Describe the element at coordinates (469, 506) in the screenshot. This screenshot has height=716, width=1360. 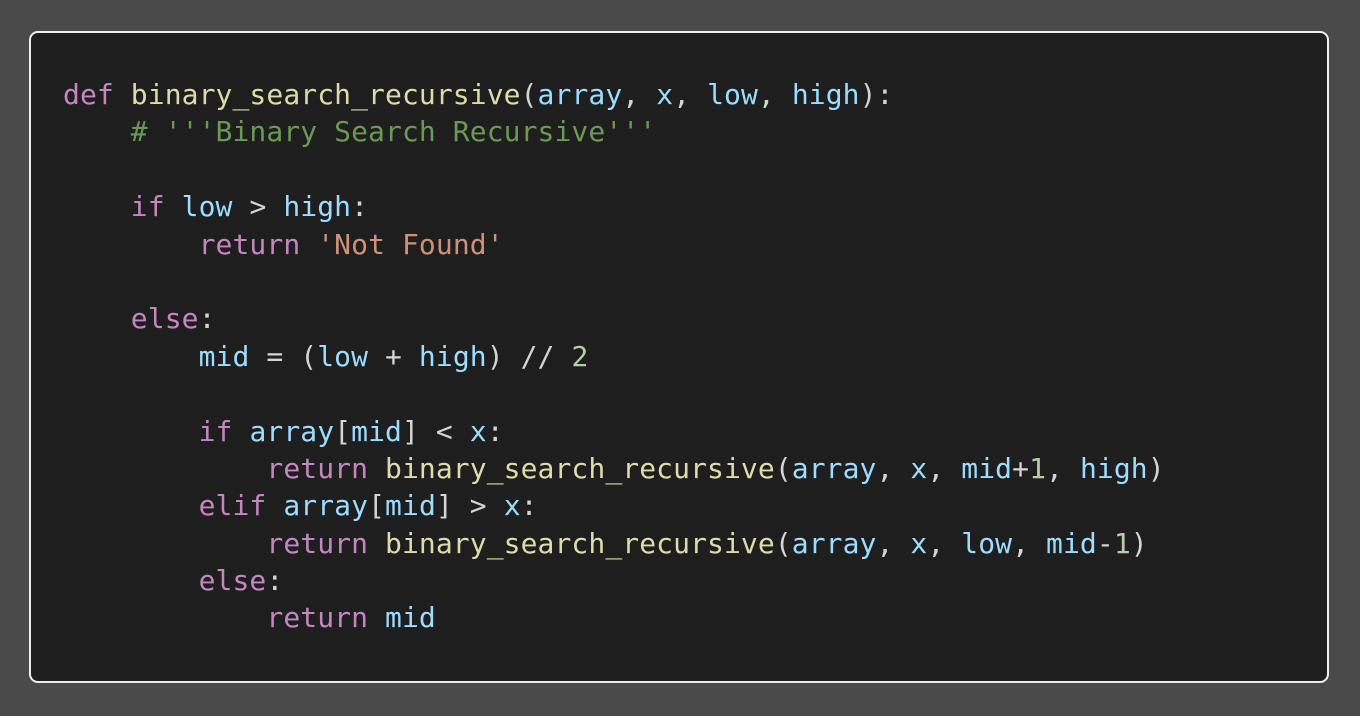
I see `punctuation-token: ] >` at that location.